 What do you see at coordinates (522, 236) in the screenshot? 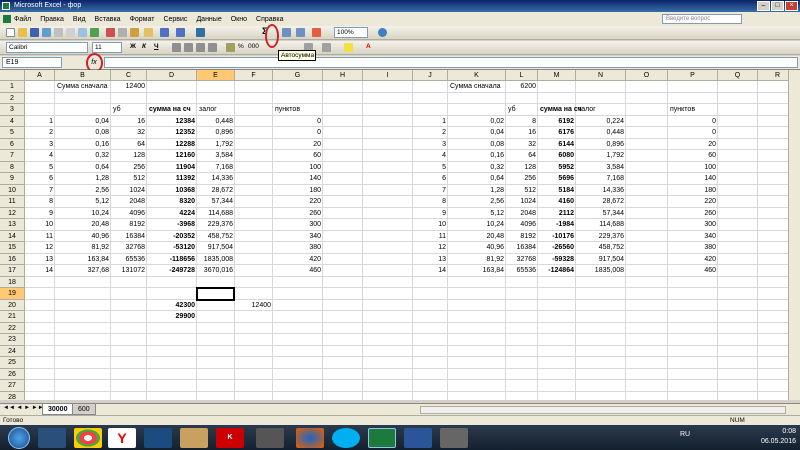
I see `cell-l14: 8192` at bounding box center [522, 236].